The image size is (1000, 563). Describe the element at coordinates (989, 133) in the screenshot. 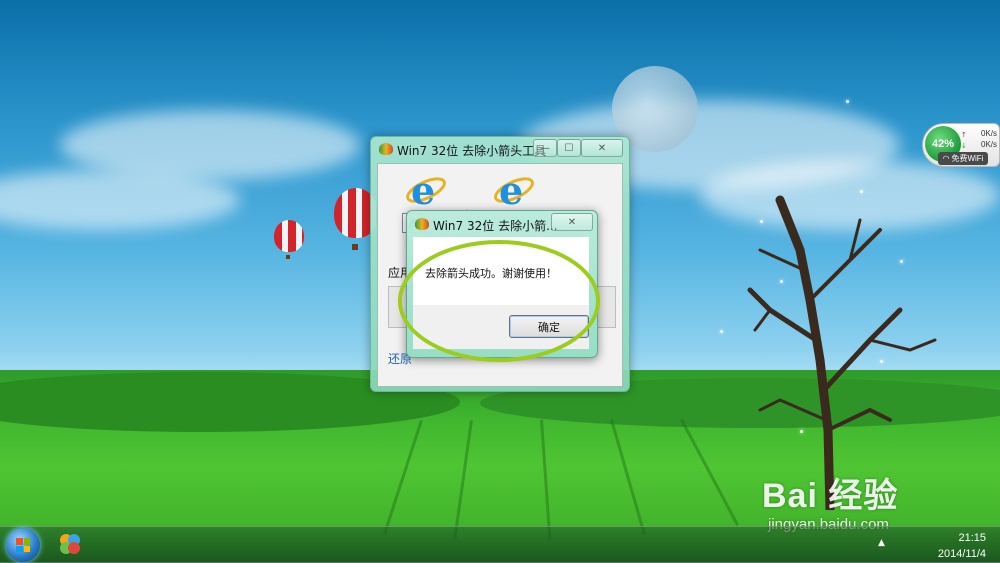

I see `upload-speed: 0K/s` at that location.